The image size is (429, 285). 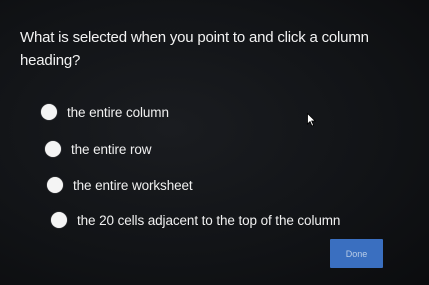 I want to click on option-entire-worksheet: the entire worksheet, so click(x=120, y=185).